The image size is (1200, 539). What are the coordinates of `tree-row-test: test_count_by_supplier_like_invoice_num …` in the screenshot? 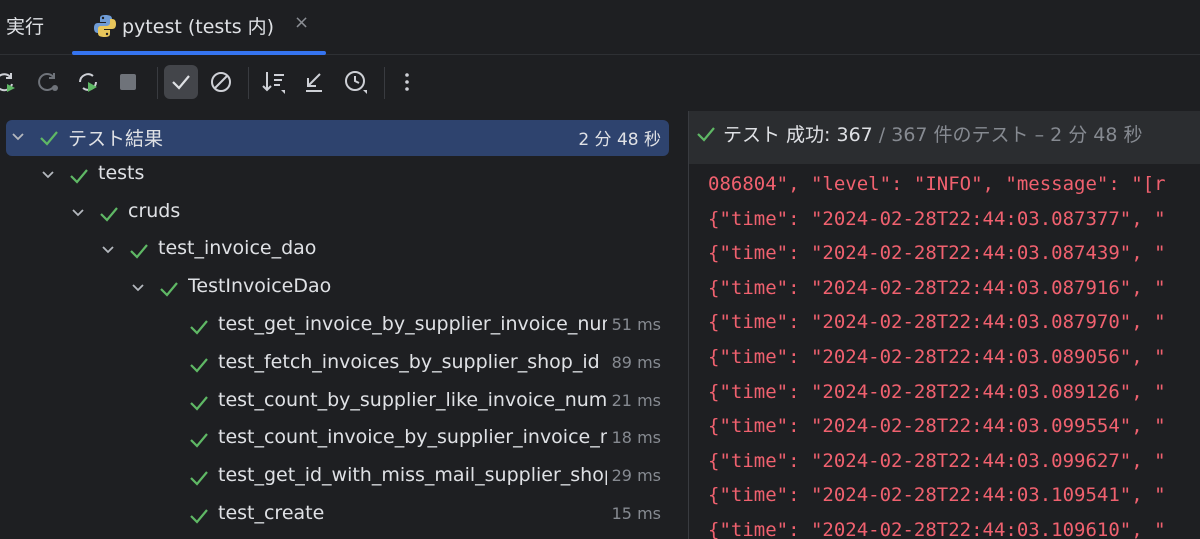 It's located at (335, 402).